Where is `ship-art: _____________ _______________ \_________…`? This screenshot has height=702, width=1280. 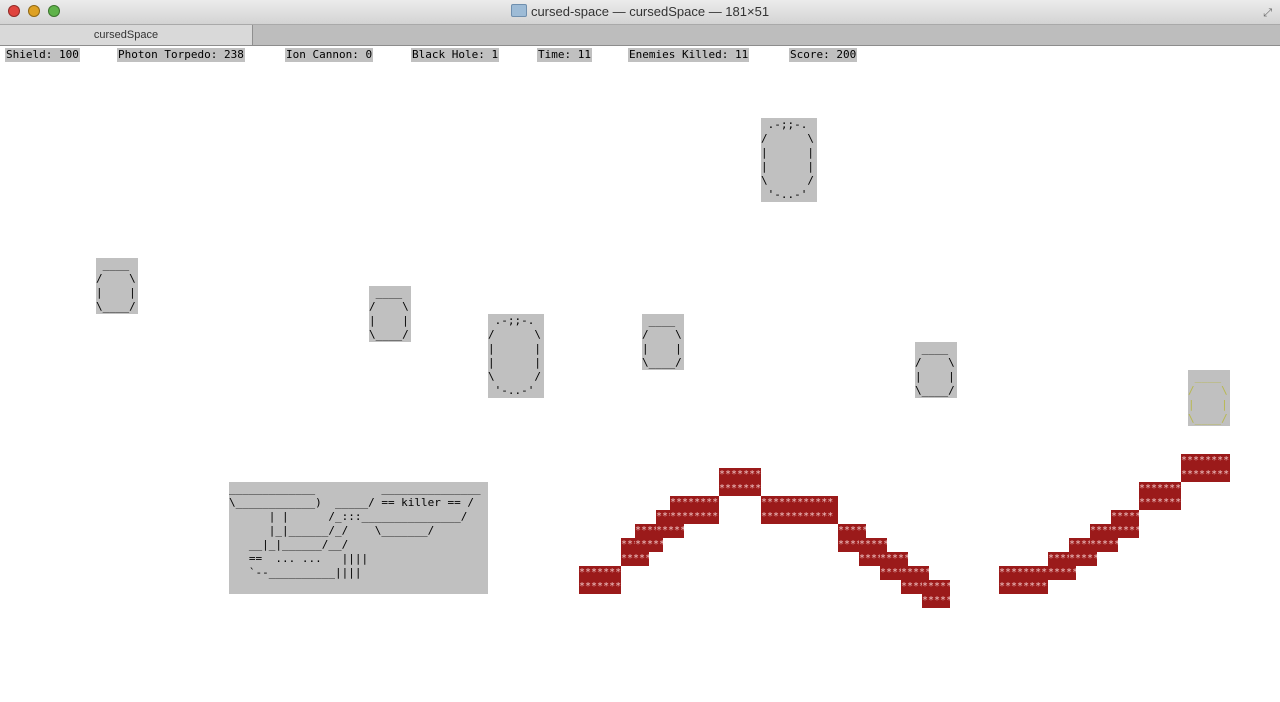 ship-art: _____________ _______________ \_________… is located at coordinates (355, 530).